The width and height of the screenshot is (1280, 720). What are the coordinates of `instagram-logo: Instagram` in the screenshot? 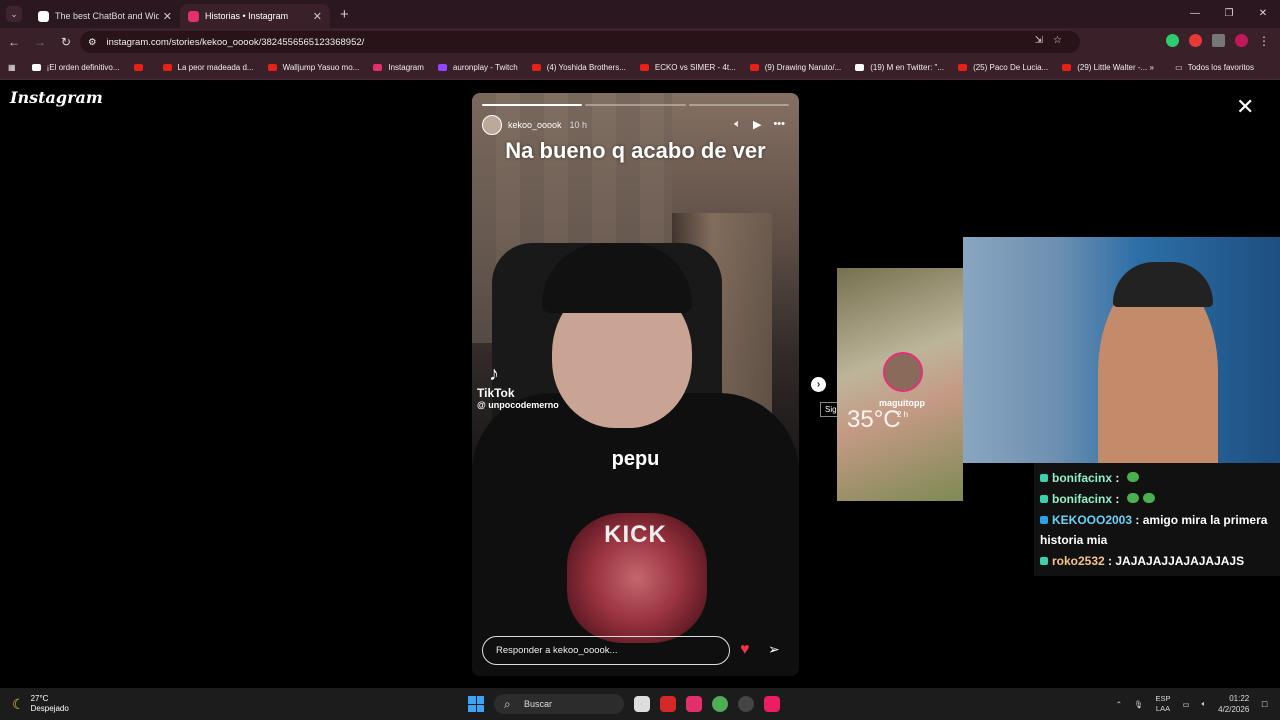 It's located at (56, 97).